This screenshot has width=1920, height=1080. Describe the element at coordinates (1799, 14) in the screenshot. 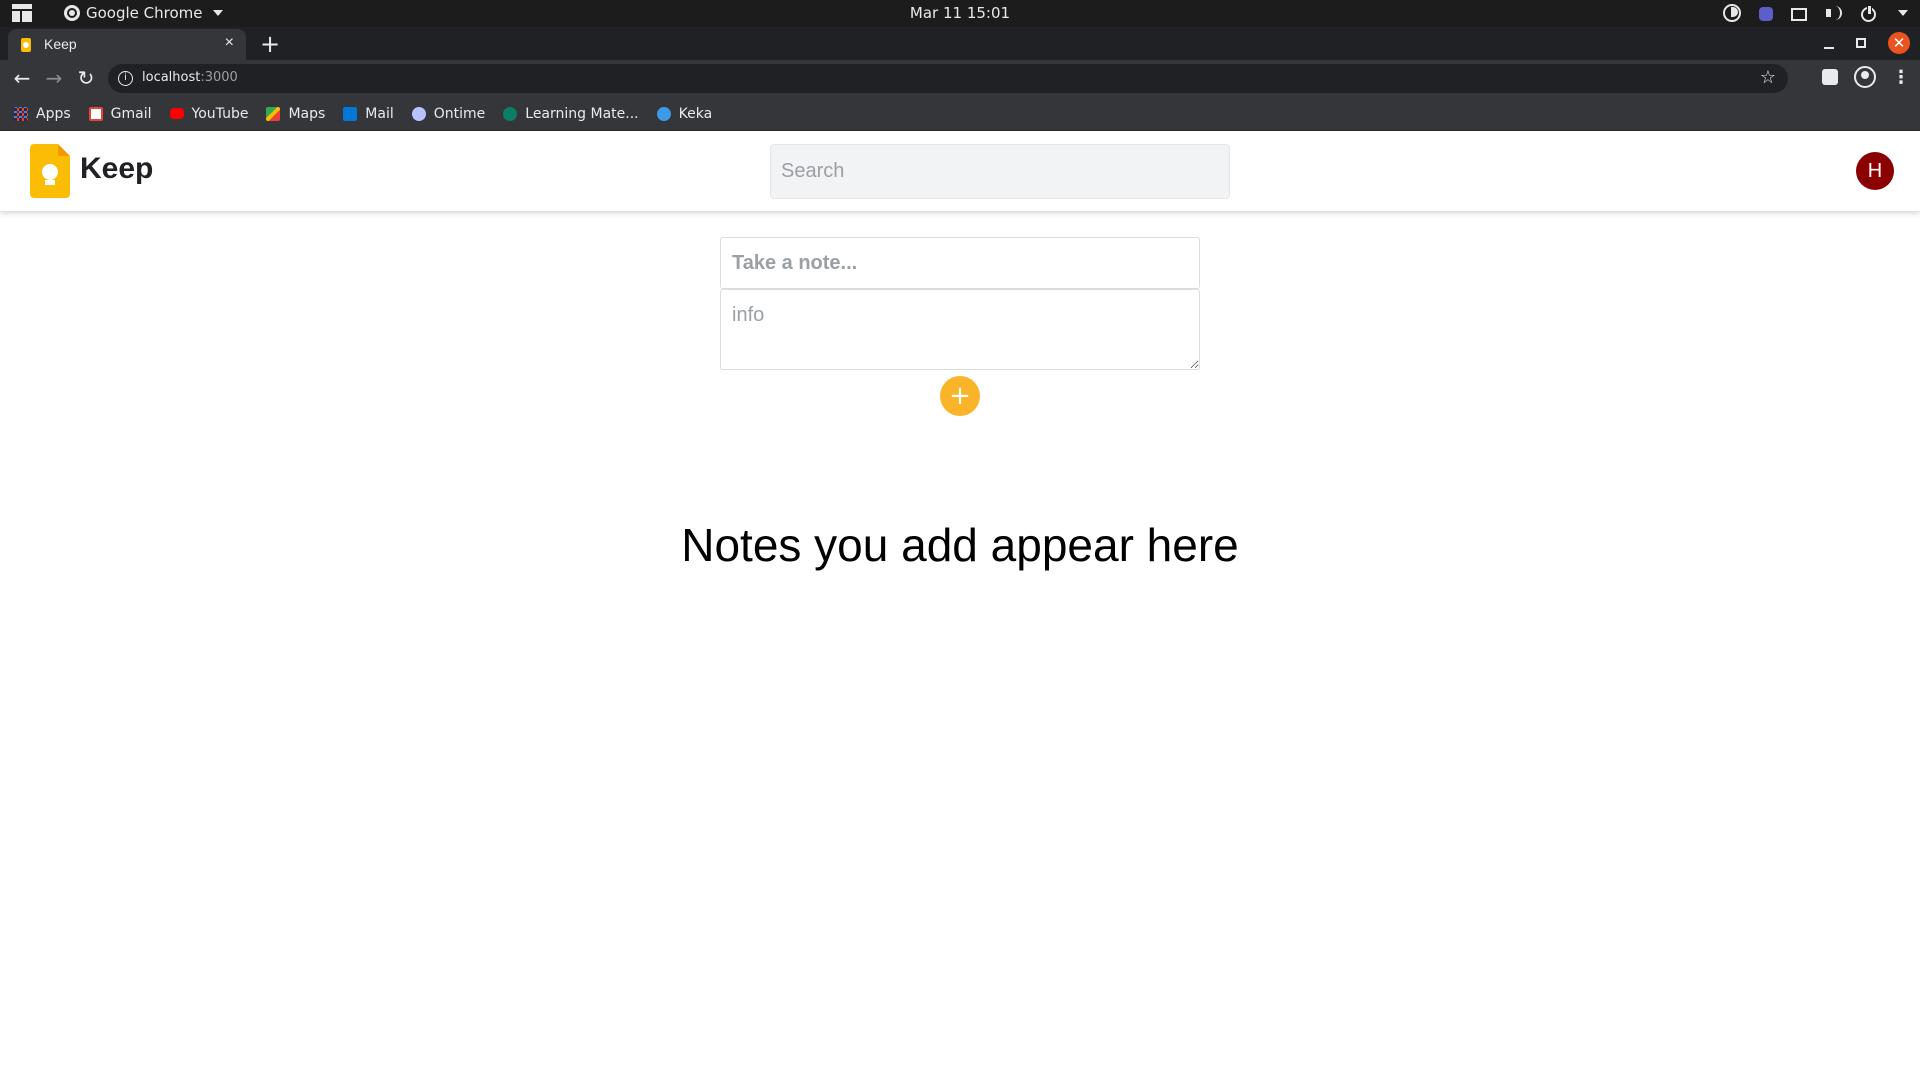

I see `screen-icon` at that location.